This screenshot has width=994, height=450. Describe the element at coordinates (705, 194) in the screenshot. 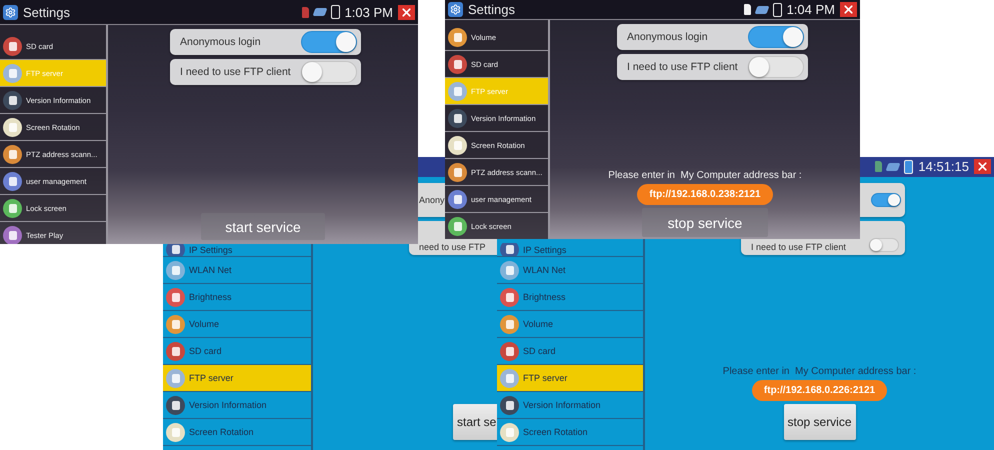

I see `ftp-address: ftp://192.168.0.238:2121` at that location.